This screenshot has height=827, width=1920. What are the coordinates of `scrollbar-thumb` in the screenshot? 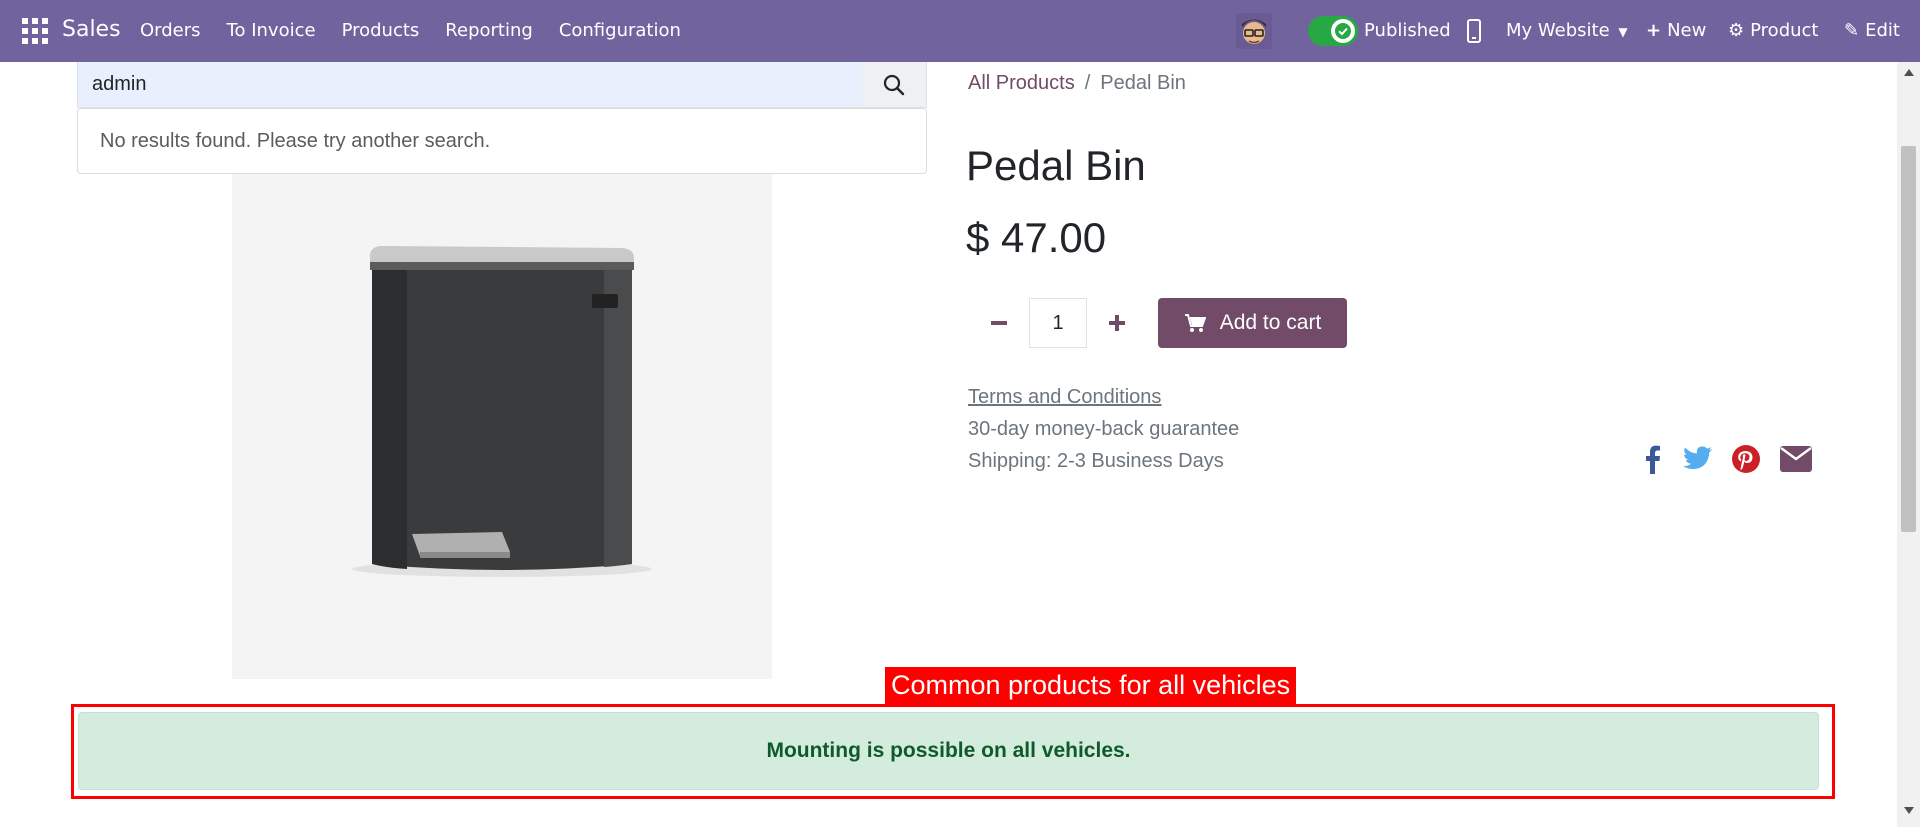 It's located at (1908, 339).